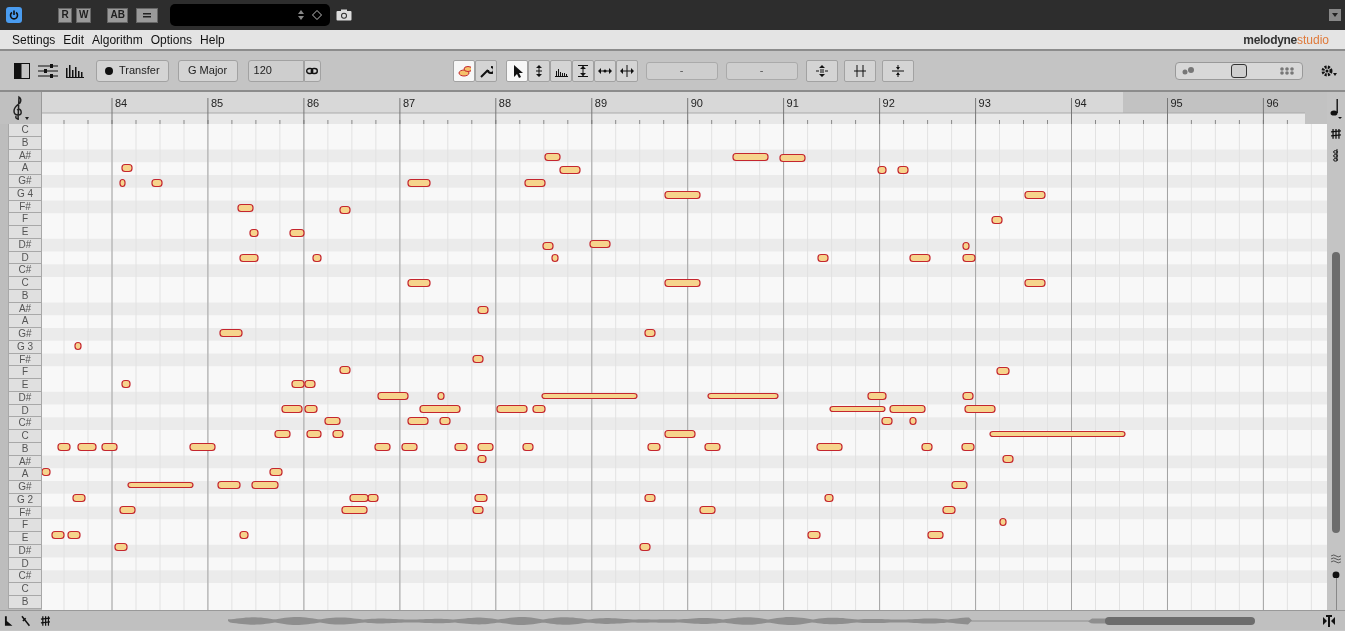 This screenshot has height=631, width=1345. I want to click on tempo-field: 120, so click(275, 70).